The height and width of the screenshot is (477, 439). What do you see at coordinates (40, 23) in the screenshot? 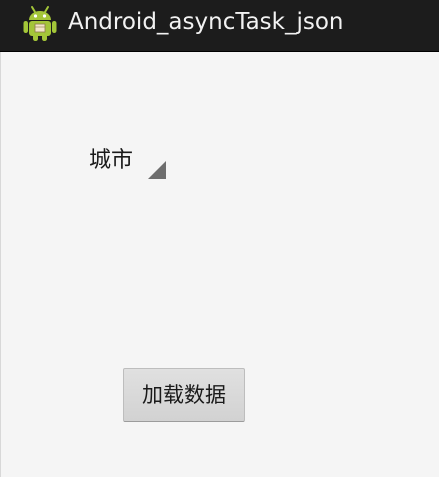
I see `android-robot-icon` at bounding box center [40, 23].